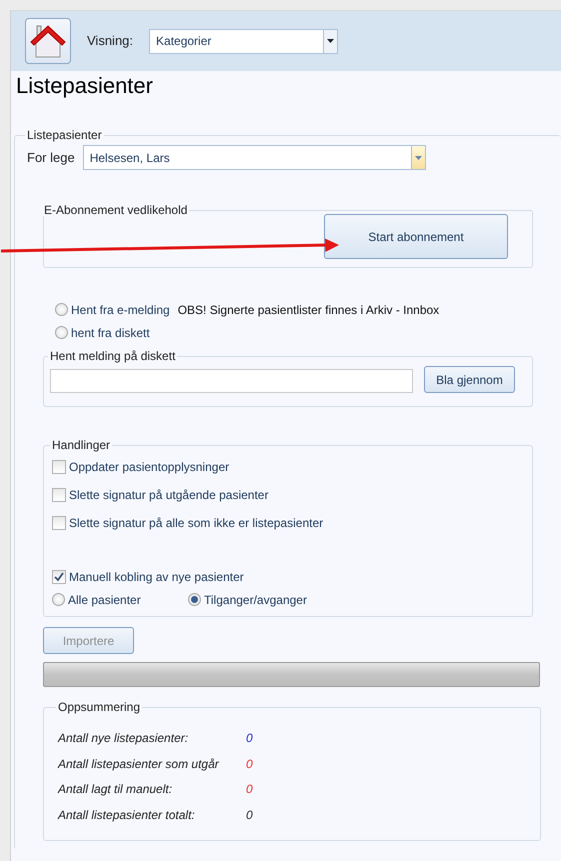 The image size is (561, 861). What do you see at coordinates (115, 210) in the screenshot?
I see `group-title: E-Abonnement vedlikehold` at bounding box center [115, 210].